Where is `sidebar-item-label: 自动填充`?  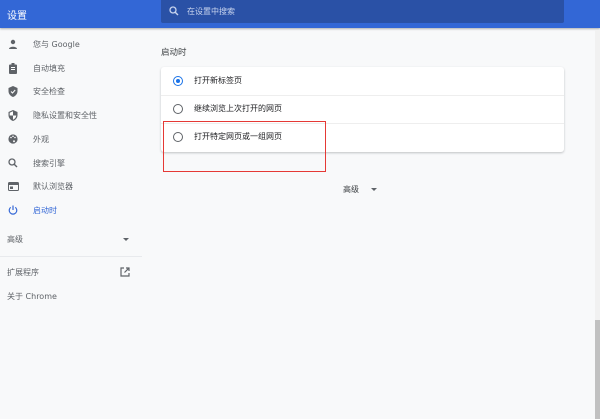
sidebar-item-label: 自动填充 is located at coordinates (49, 68).